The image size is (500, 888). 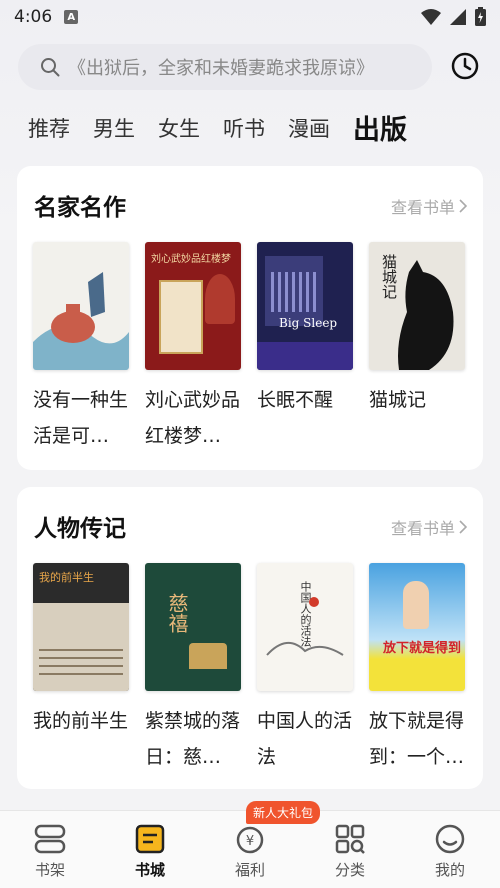 I want to click on nav-bookshelf: 书架, so click(x=50, y=849).